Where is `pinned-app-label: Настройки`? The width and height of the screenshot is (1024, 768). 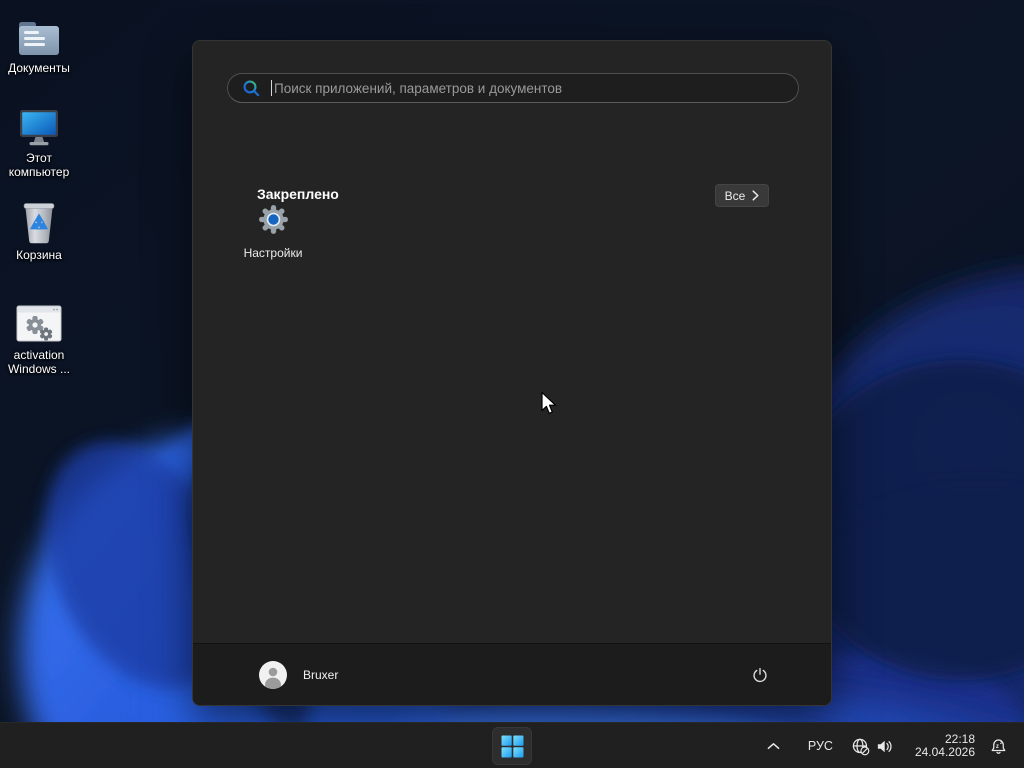 pinned-app-label: Настройки is located at coordinates (273, 252).